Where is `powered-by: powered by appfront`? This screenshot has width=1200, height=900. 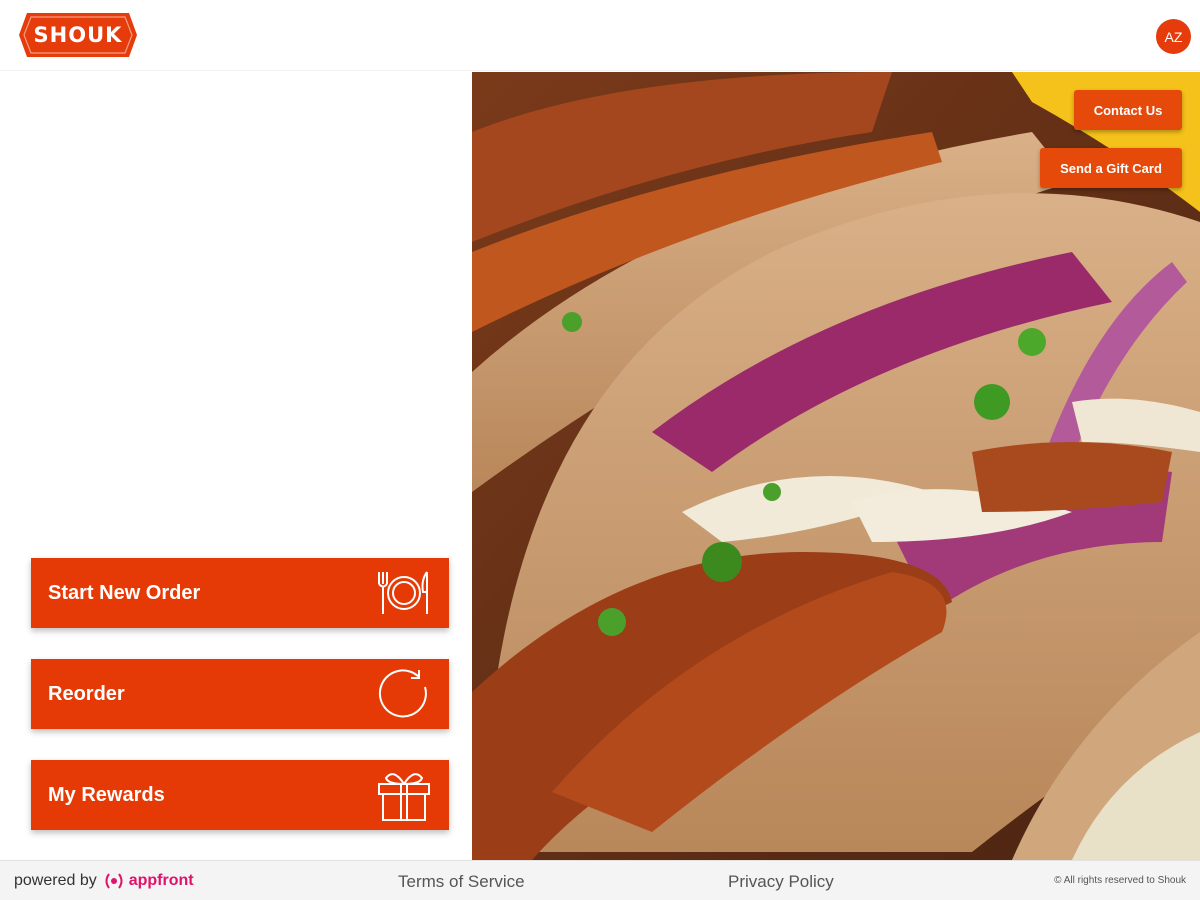 powered-by: powered by appfront is located at coordinates (104, 881).